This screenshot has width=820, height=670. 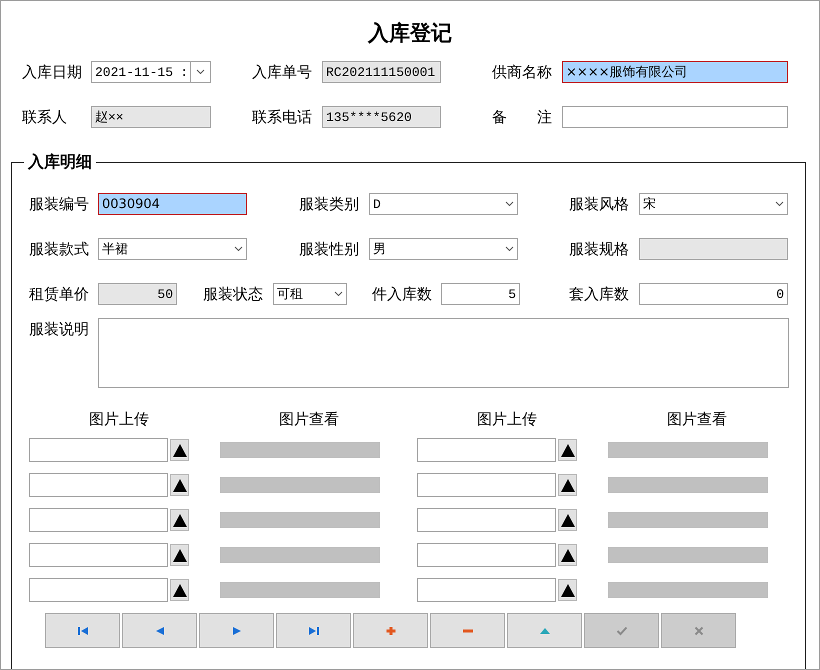 I want to click on dropdown-field: D, so click(x=443, y=204).